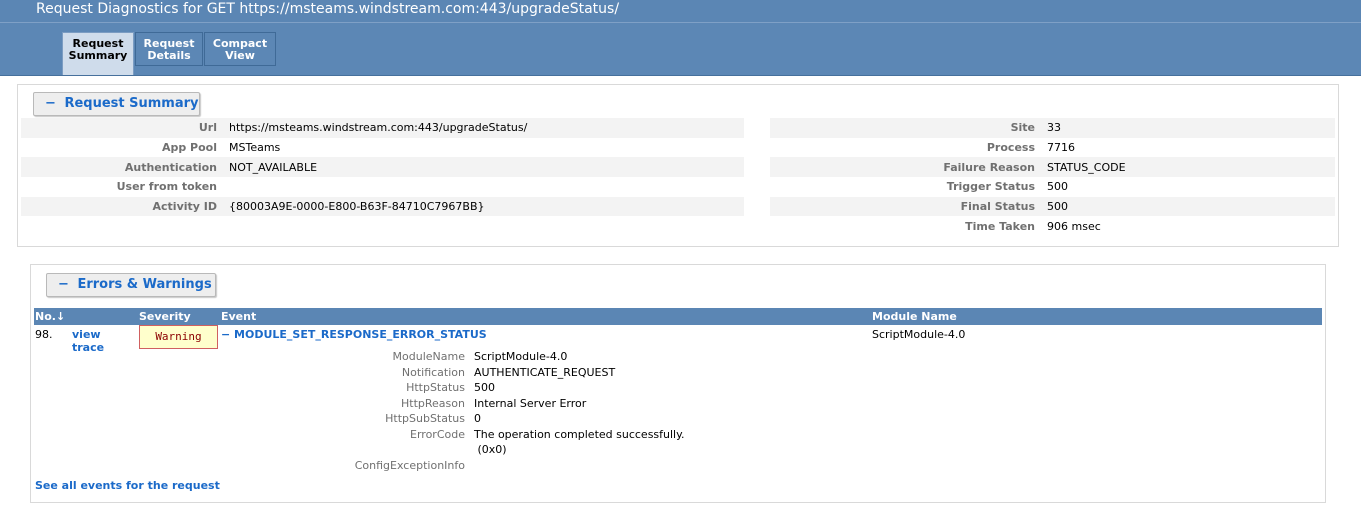 The width and height of the screenshot is (1361, 529). I want to click on detail-value: 0, so click(477, 418).